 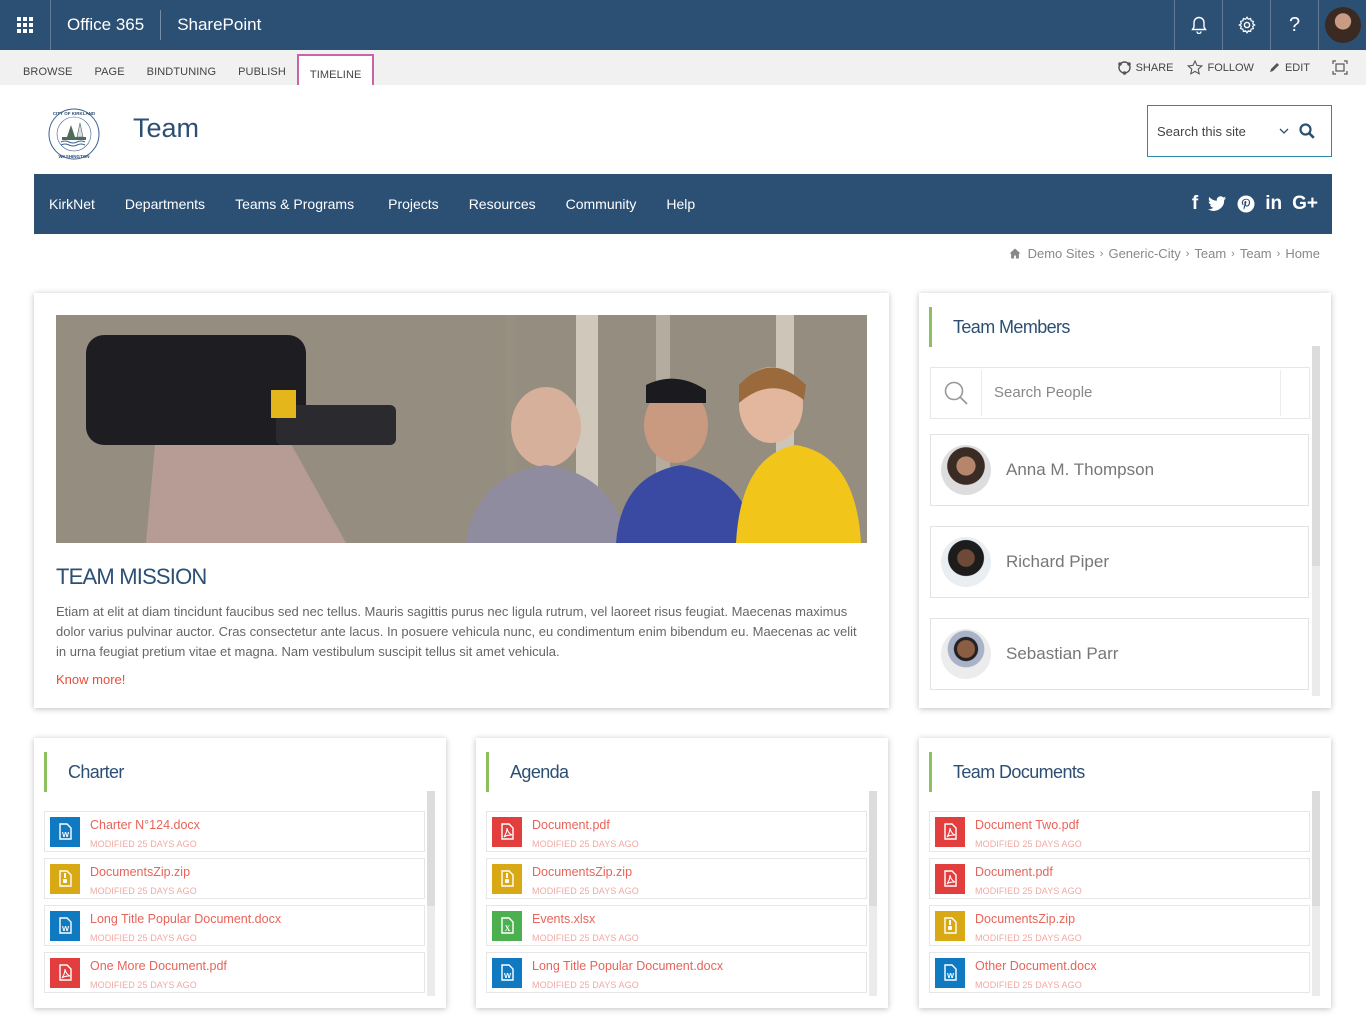 What do you see at coordinates (294, 204) in the screenshot?
I see `nav-item-teams-programs: Teams & Programs` at bounding box center [294, 204].